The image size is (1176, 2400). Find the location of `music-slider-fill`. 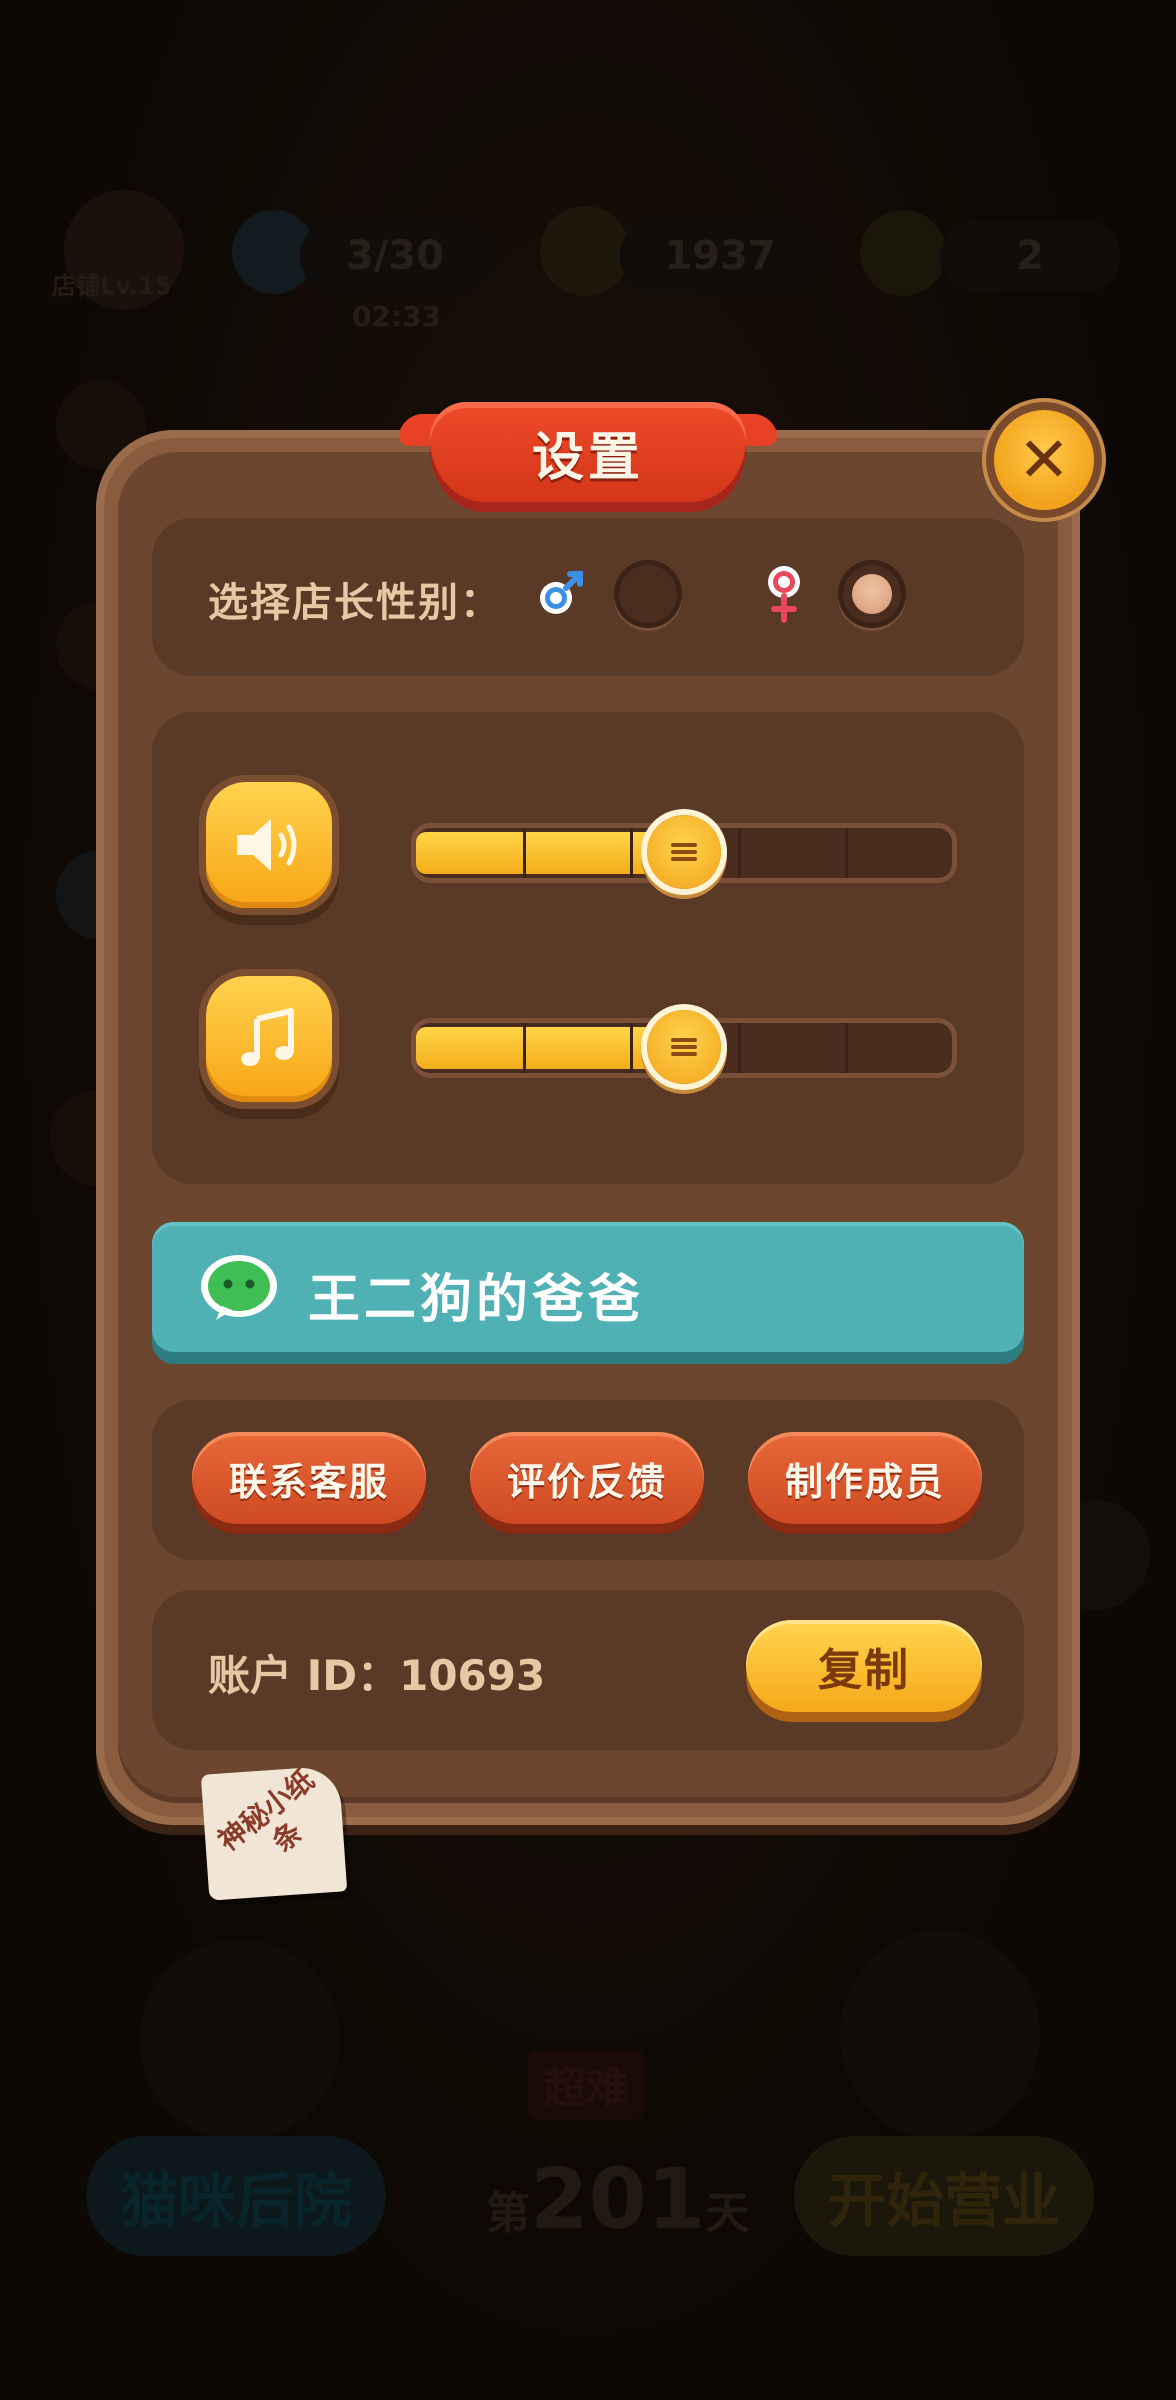

music-slider-fill is located at coordinates (550, 1048).